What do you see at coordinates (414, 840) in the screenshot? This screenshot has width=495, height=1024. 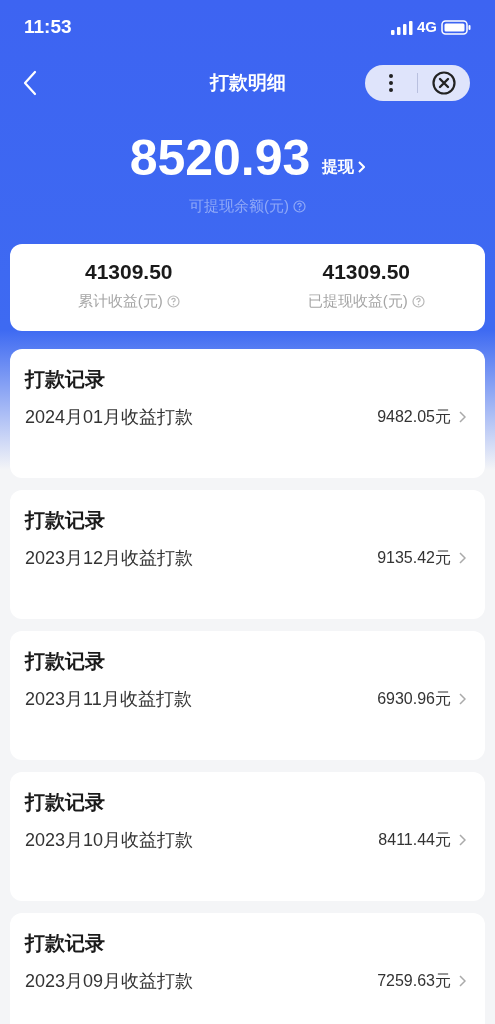 I see `record-amount: 8411.44元` at bounding box center [414, 840].